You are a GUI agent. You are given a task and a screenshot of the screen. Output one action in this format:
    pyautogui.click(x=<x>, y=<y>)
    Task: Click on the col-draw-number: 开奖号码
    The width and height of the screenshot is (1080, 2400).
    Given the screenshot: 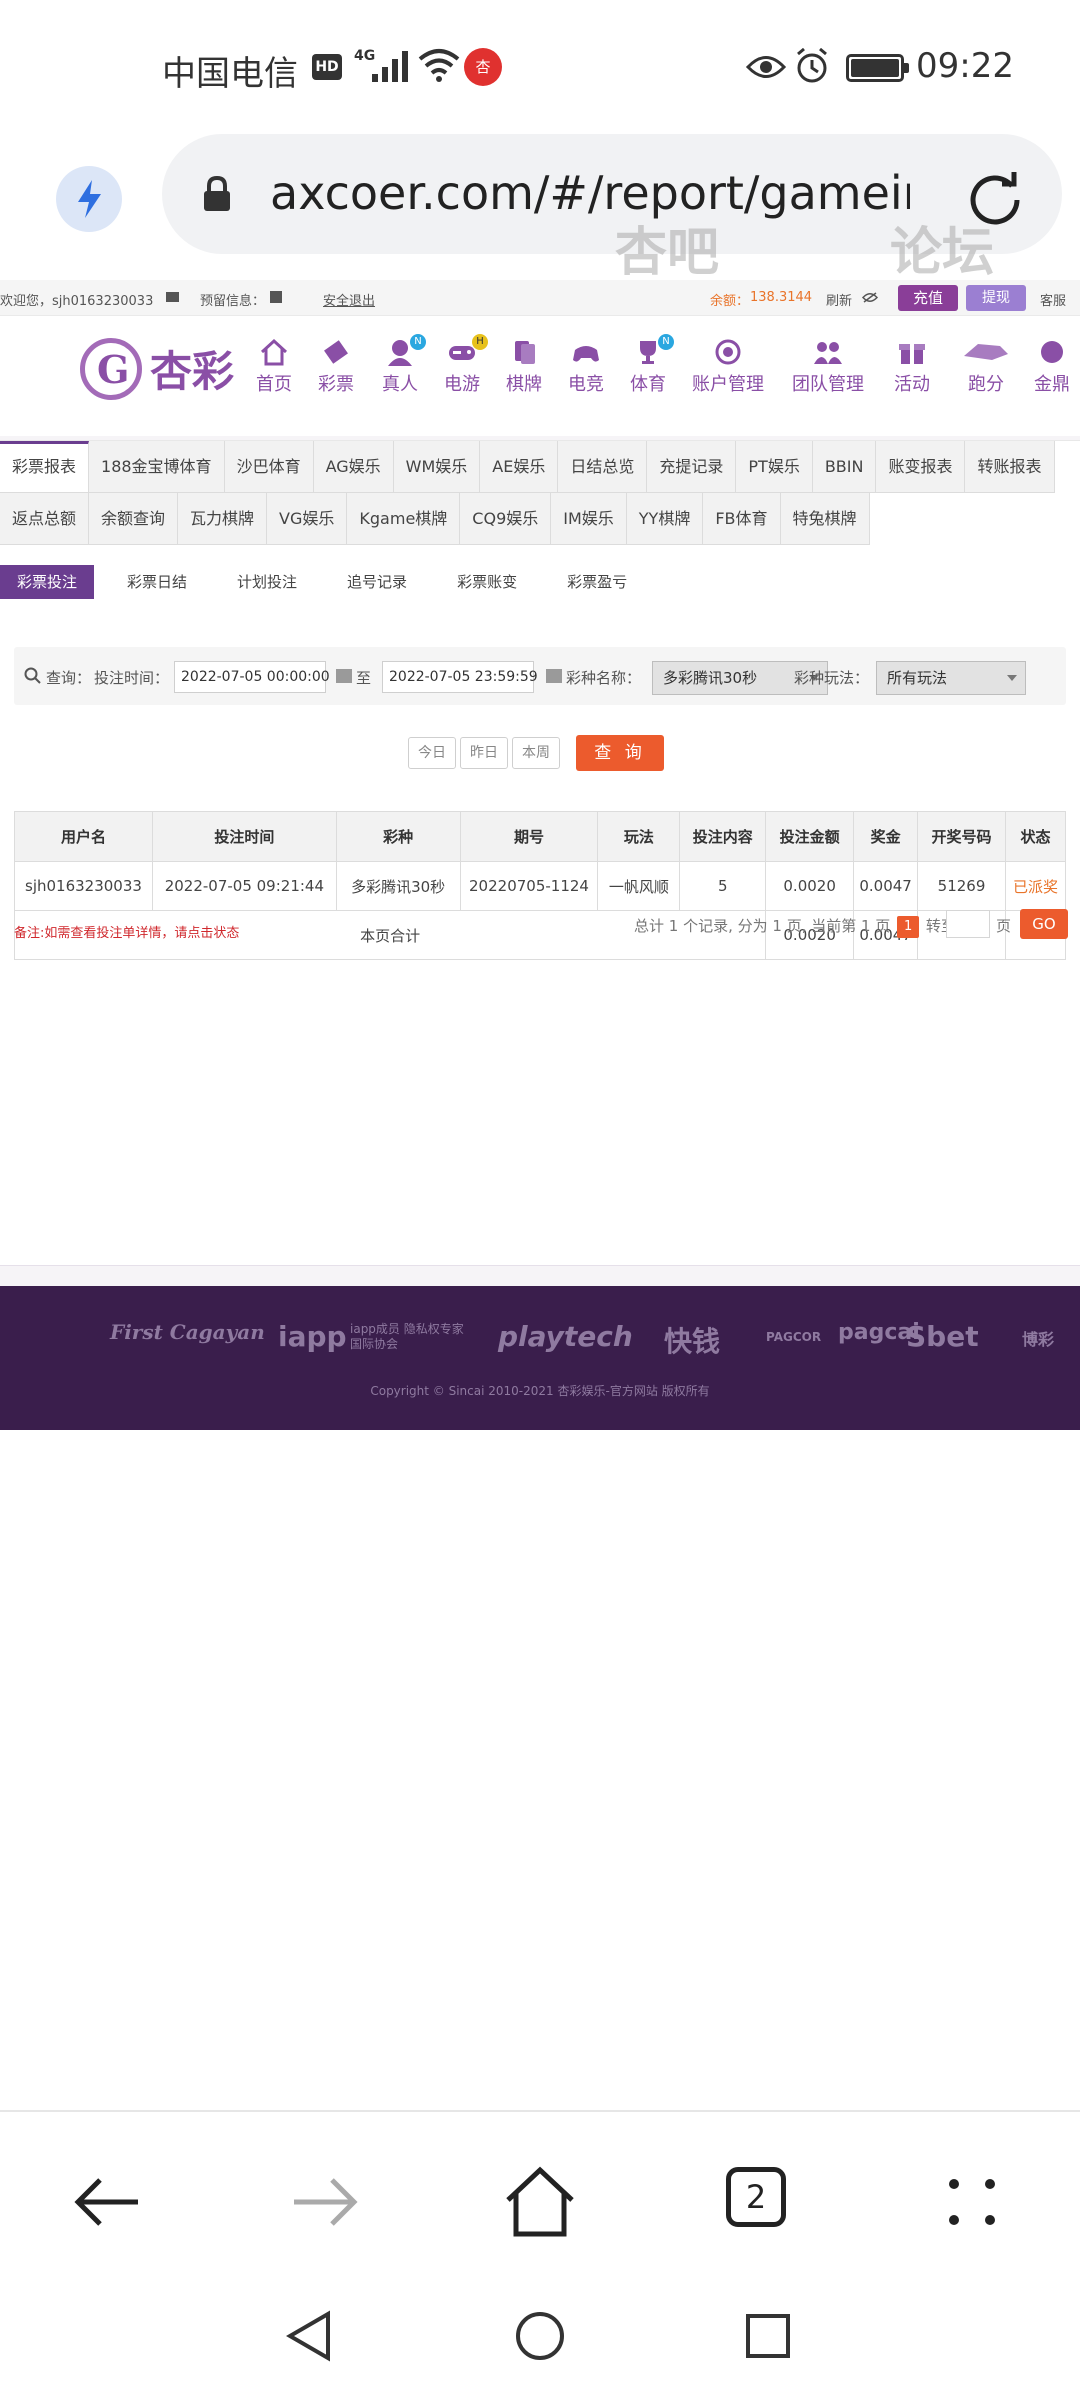 What is the action you would take?
    pyautogui.click(x=961, y=836)
    